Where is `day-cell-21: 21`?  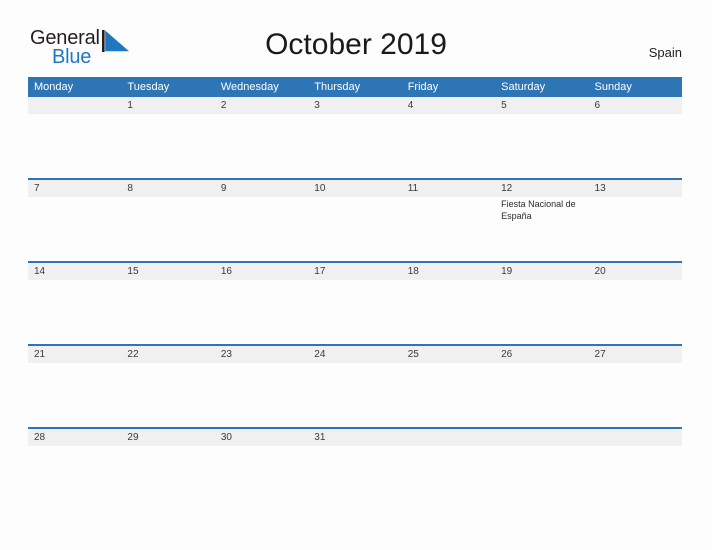 day-cell-21: 21 is located at coordinates (75, 386).